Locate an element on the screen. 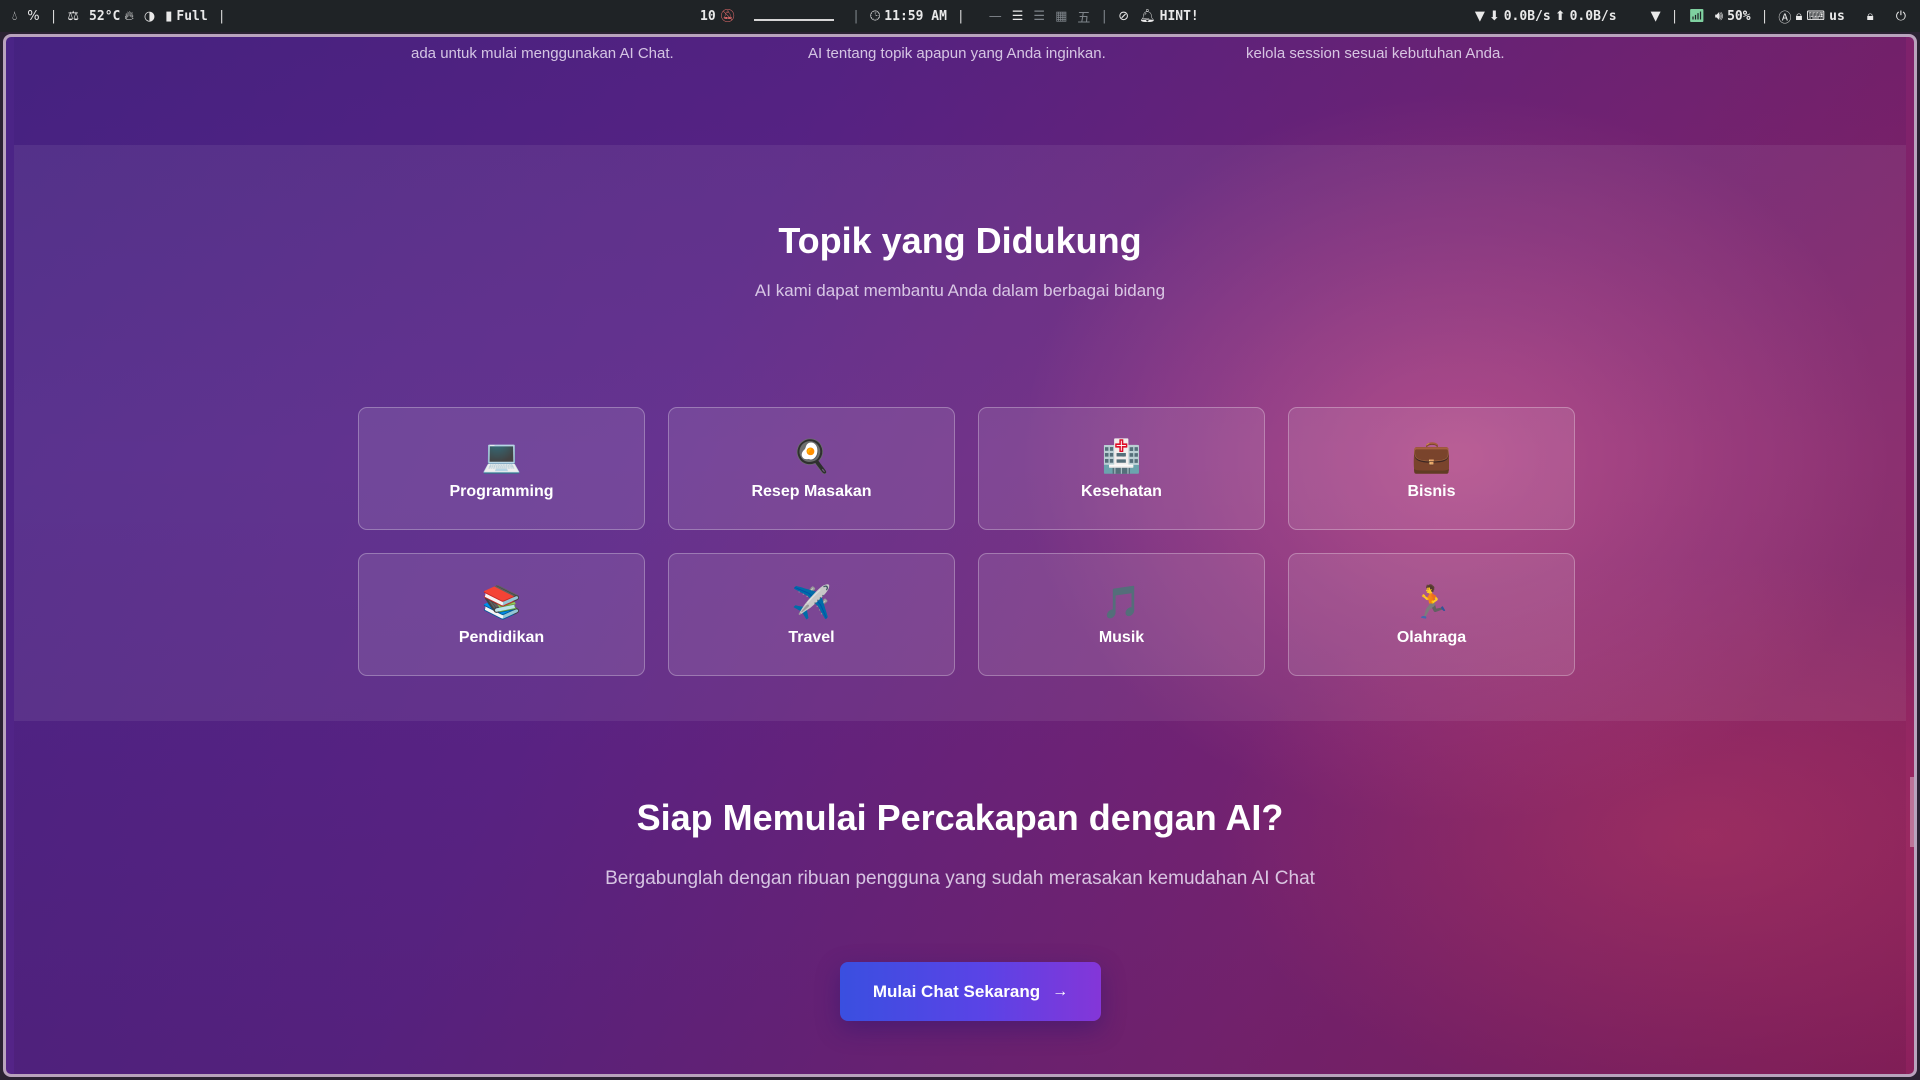 The image size is (1920, 1080). drop-icon: 💧︎ is located at coordinates (15, 16).